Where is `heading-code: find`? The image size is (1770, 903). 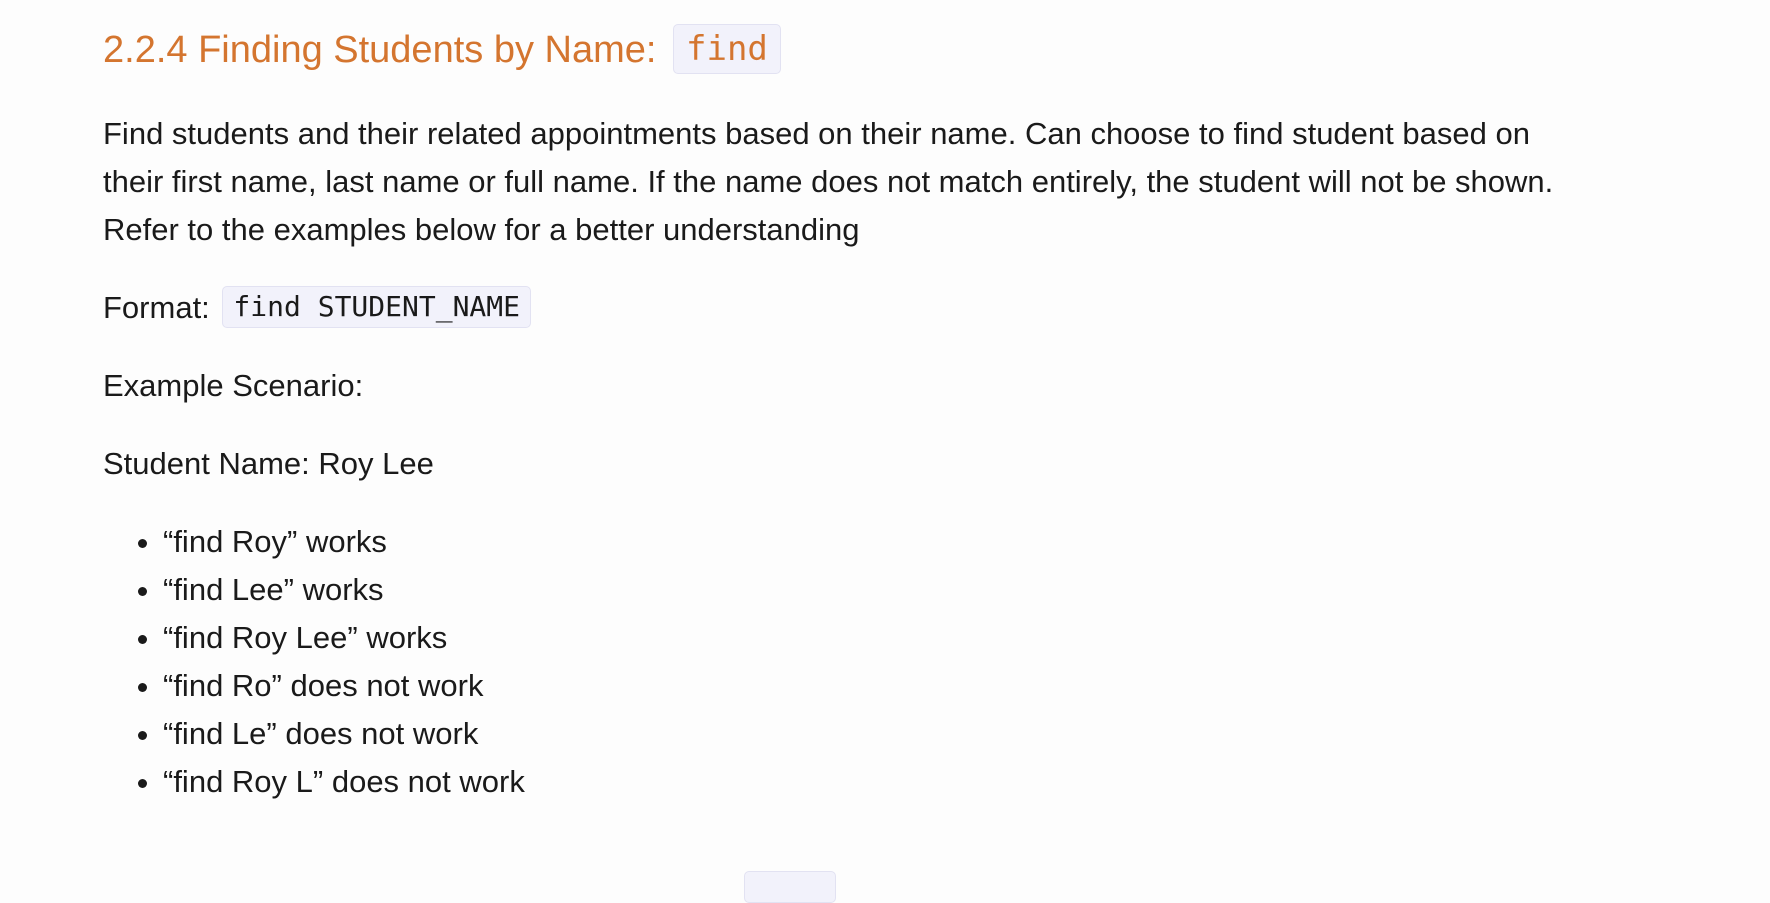 heading-code: find is located at coordinates (727, 49).